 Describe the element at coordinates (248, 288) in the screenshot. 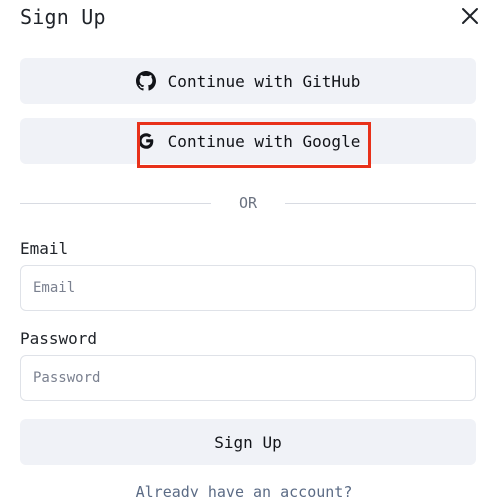

I see `email-input` at that location.